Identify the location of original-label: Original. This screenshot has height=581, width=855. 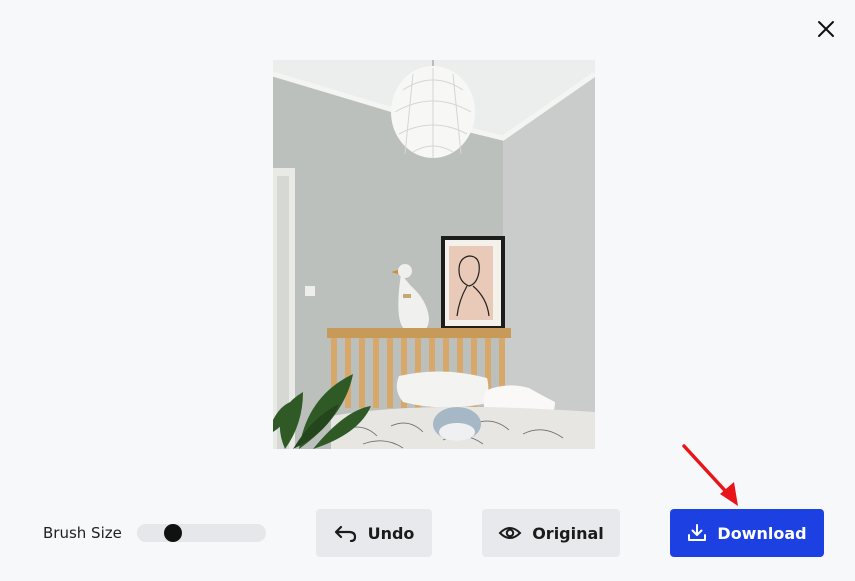
(568, 533).